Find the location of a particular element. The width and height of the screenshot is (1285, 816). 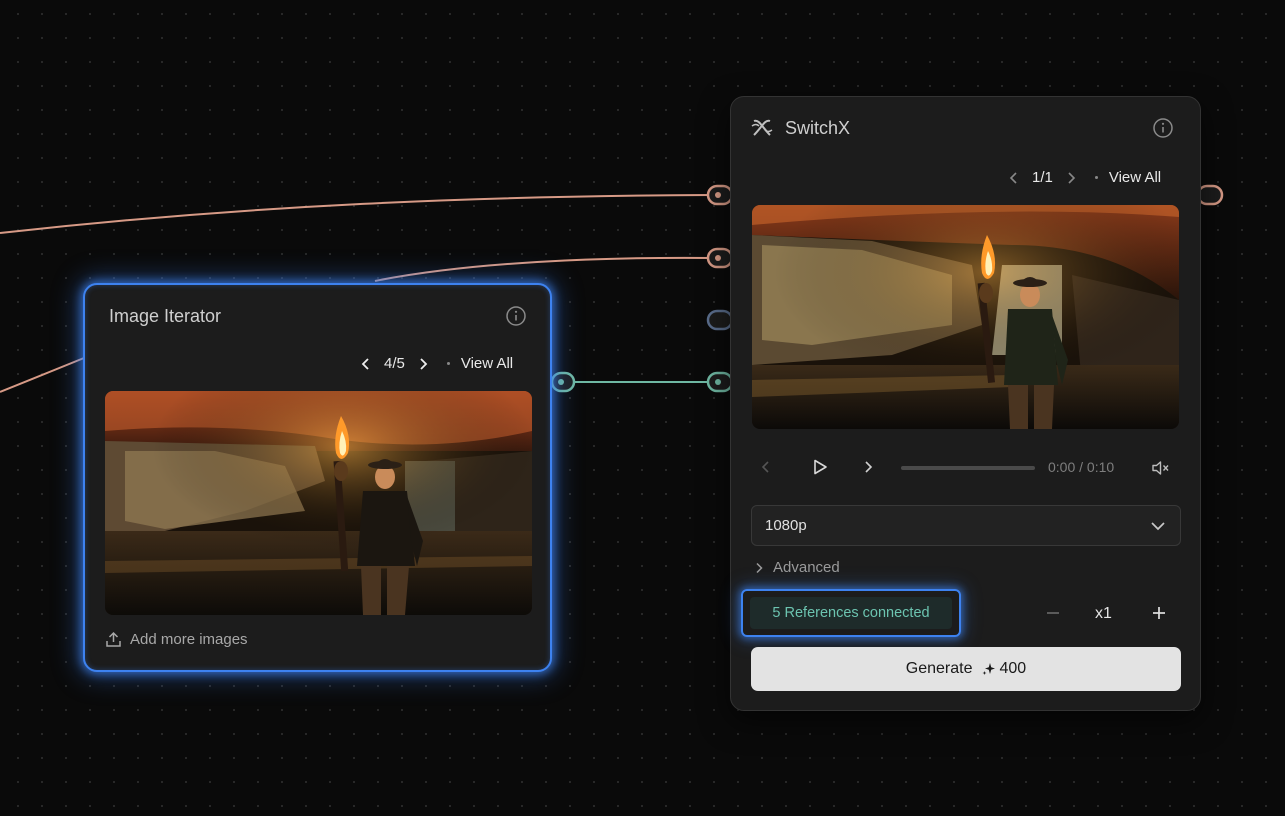

cave-torch-photo is located at coordinates (318, 503).